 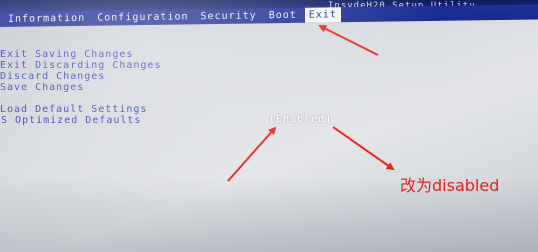 What do you see at coordinates (363, 148) in the screenshot?
I see `arrow-to-note` at bounding box center [363, 148].